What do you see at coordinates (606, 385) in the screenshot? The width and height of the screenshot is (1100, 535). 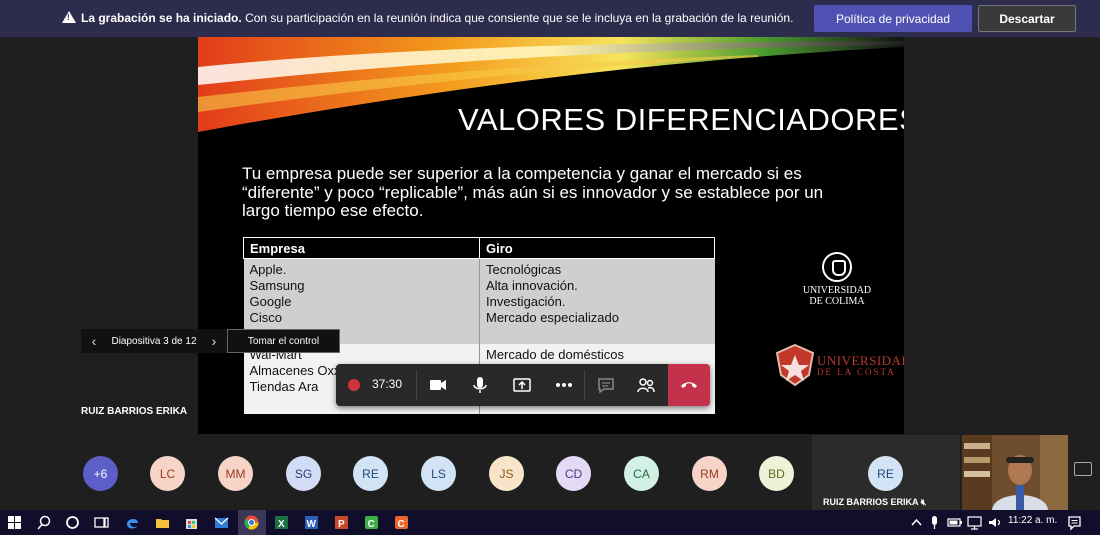 I see `chat-icon` at bounding box center [606, 385].